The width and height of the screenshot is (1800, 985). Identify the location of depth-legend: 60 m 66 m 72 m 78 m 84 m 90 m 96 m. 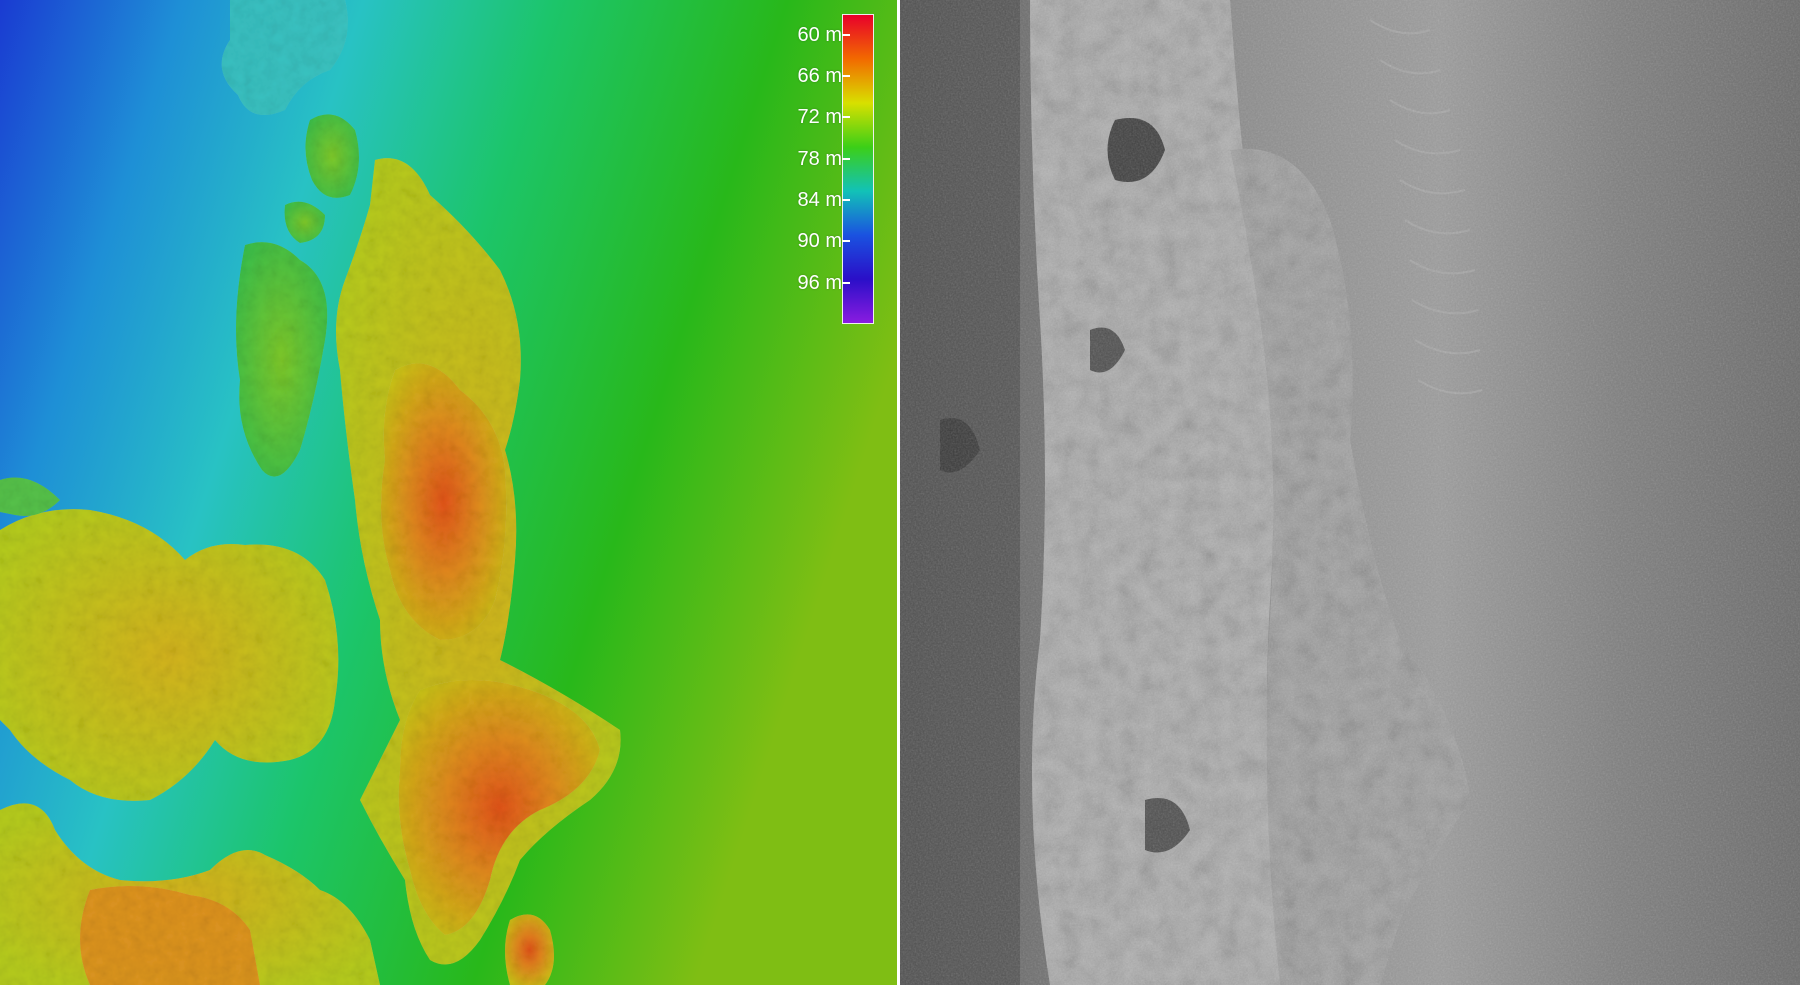
(823, 170).